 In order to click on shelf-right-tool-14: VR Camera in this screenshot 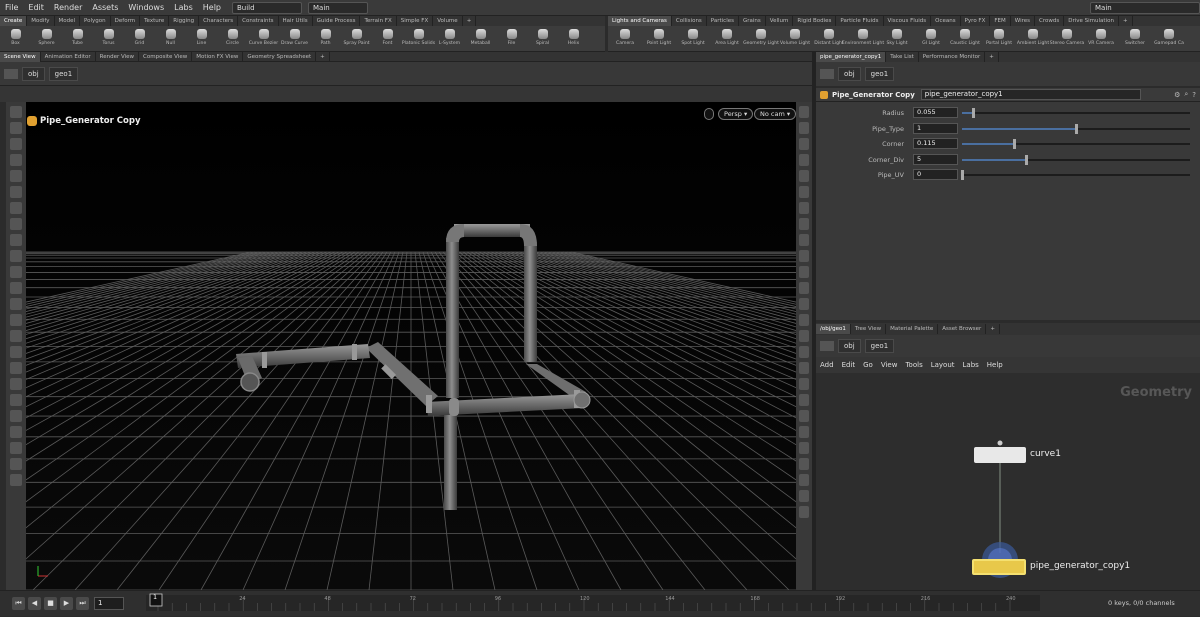, I will do `click(1101, 39)`.